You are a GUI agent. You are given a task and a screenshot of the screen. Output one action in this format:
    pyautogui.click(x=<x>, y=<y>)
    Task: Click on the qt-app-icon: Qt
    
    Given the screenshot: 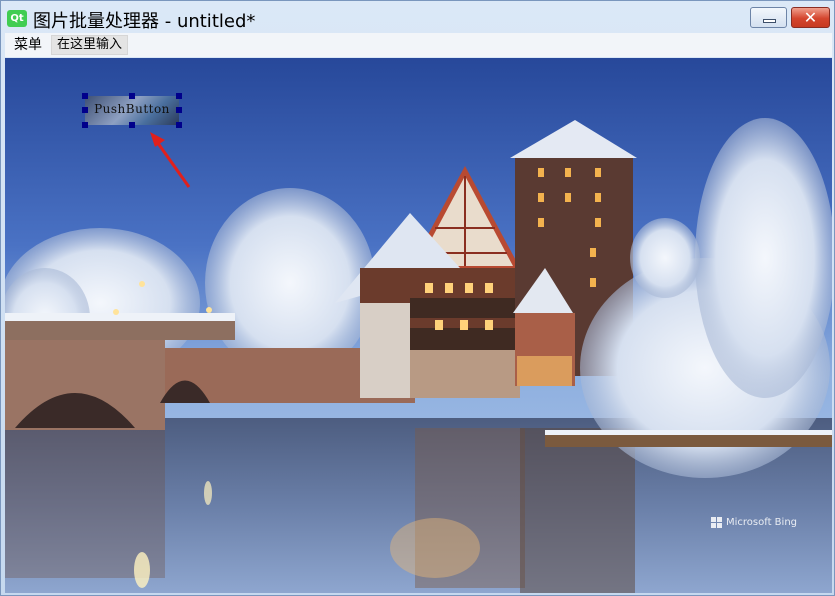 What is the action you would take?
    pyautogui.click(x=17, y=18)
    